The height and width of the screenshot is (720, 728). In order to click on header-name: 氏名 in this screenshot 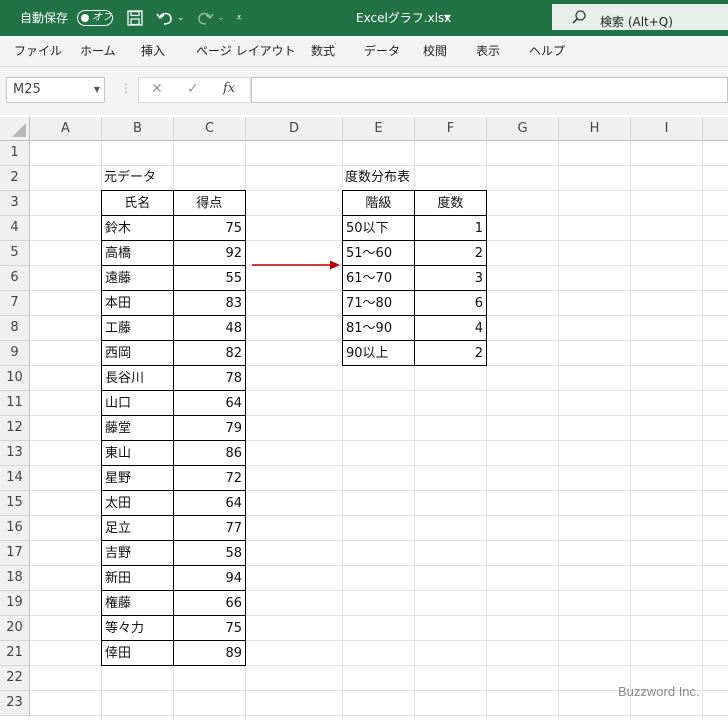, I will do `click(137, 203)`.